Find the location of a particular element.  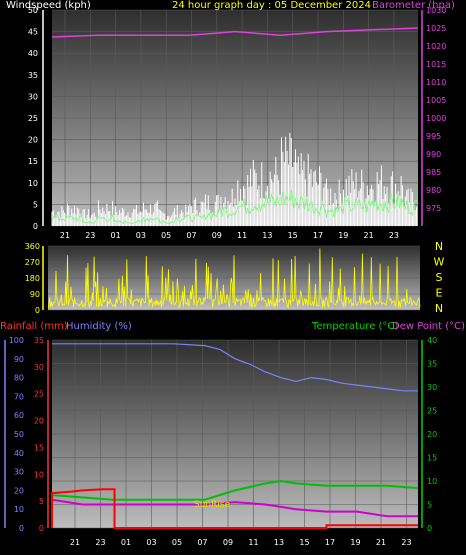

y-tick-label: 980 is located at coordinates (433, 190).